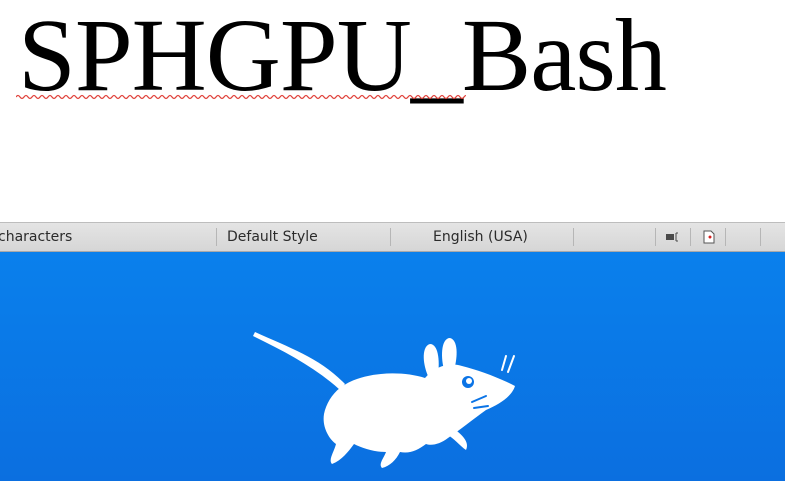 This screenshot has width=785, height=481. I want to click on page-style: Default Style, so click(272, 237).